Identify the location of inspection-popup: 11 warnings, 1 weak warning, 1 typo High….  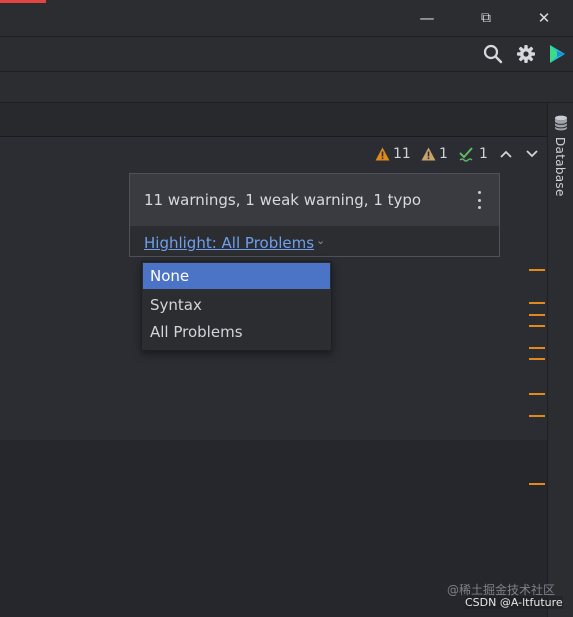
(314, 215).